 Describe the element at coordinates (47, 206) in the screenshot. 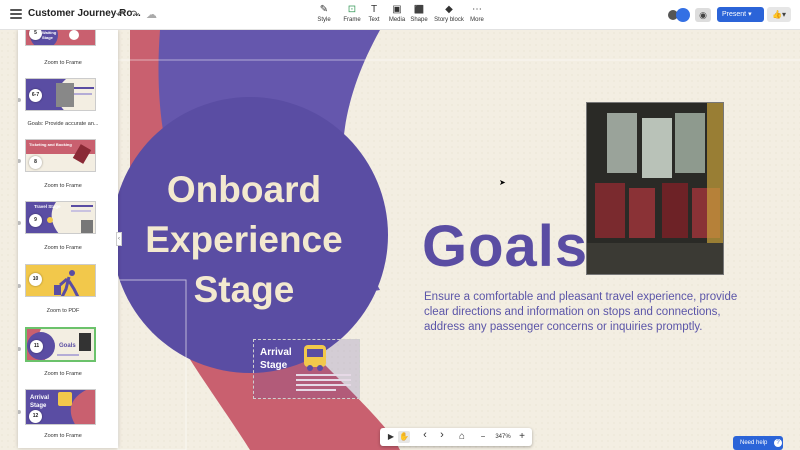

I see `slide-thumb-title: Travel Stage` at that location.